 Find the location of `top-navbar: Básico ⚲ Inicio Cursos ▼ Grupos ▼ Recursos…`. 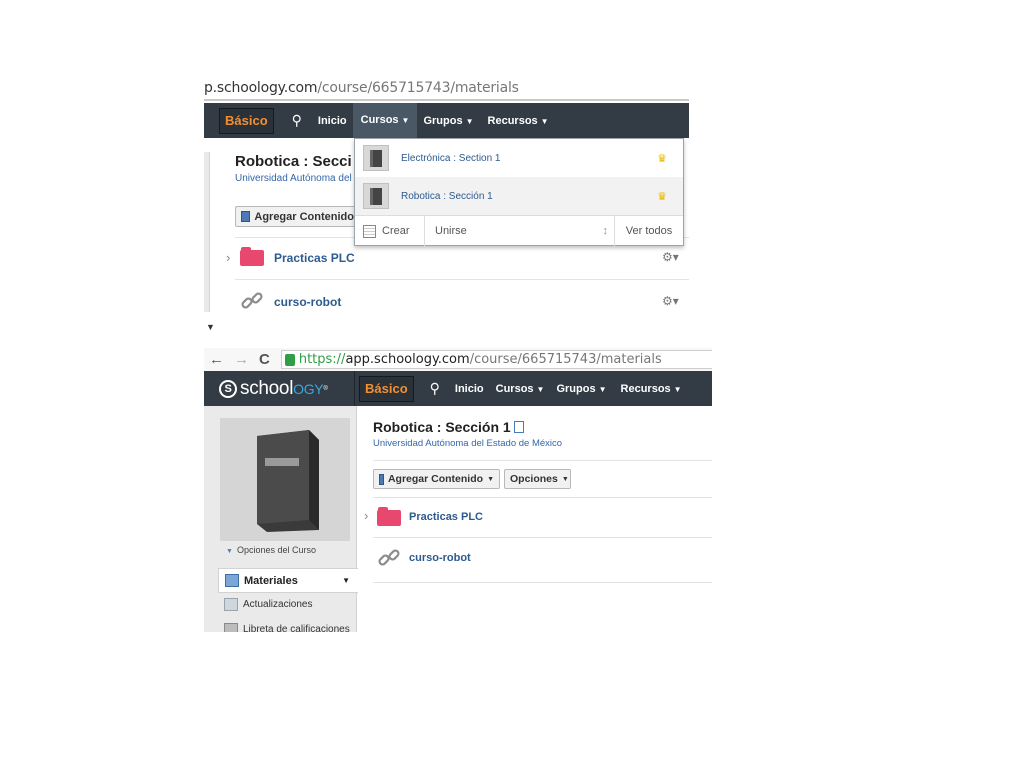

top-navbar: Básico ⚲ Inicio Cursos ▼ Grupos ▼ Recursos… is located at coordinates (446, 120).